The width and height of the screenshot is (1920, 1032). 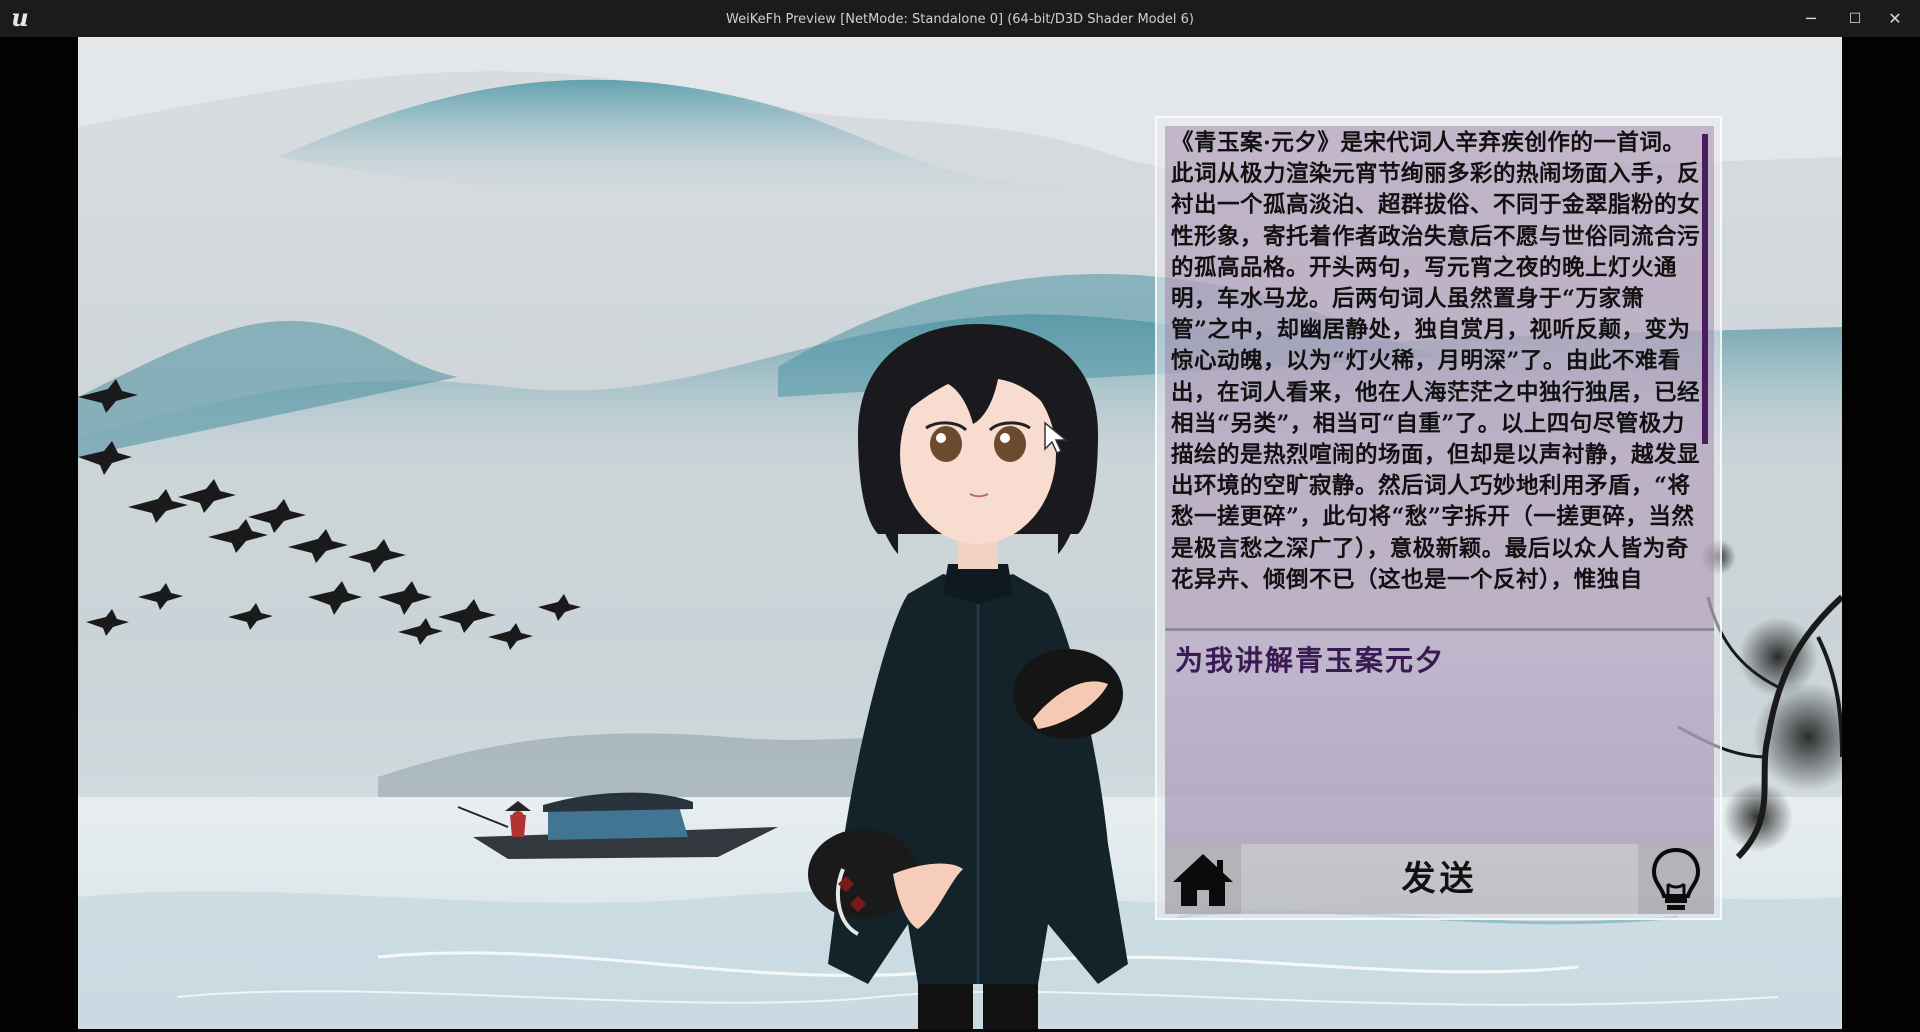 I want to click on lightbulb-icon, so click(x=1676, y=878).